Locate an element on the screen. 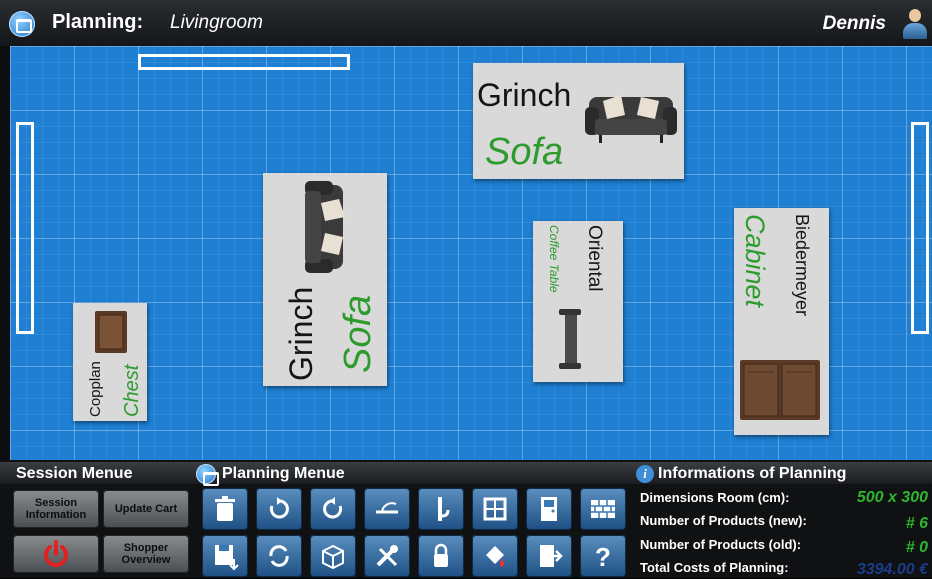  dimensions-label: Dimensions Room (cm): is located at coordinates (715, 497).